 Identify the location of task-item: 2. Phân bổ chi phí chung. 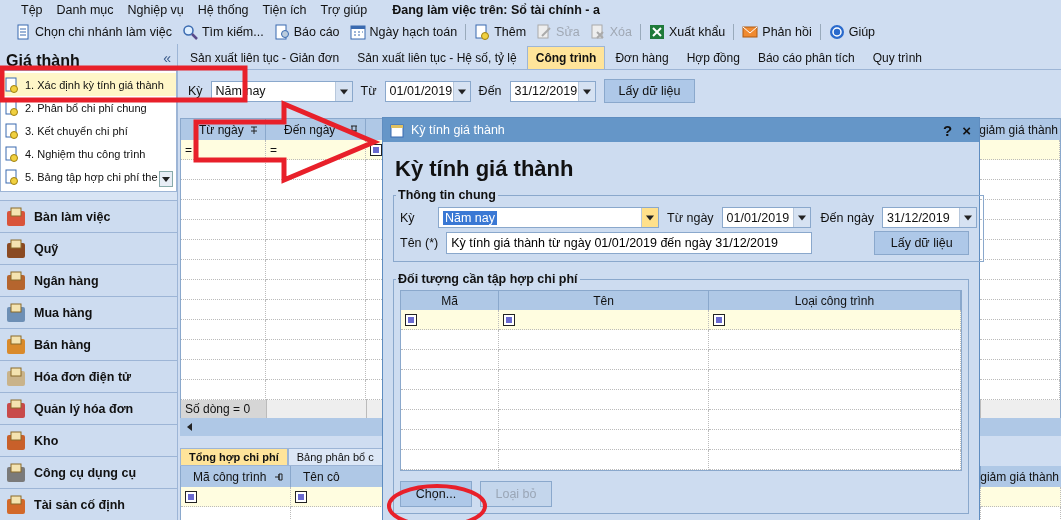
(88, 107).